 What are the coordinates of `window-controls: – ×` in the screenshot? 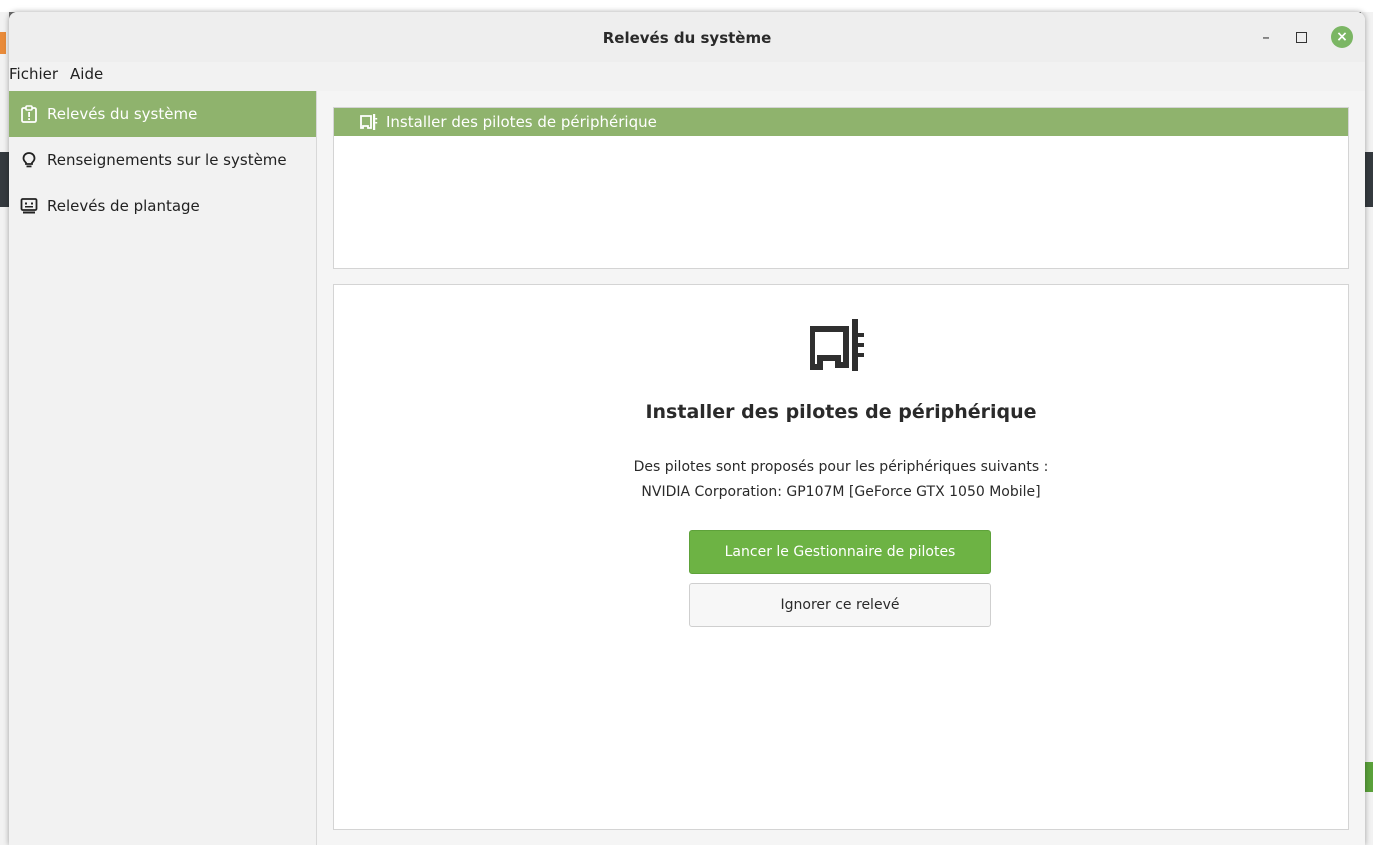 It's located at (1306, 37).